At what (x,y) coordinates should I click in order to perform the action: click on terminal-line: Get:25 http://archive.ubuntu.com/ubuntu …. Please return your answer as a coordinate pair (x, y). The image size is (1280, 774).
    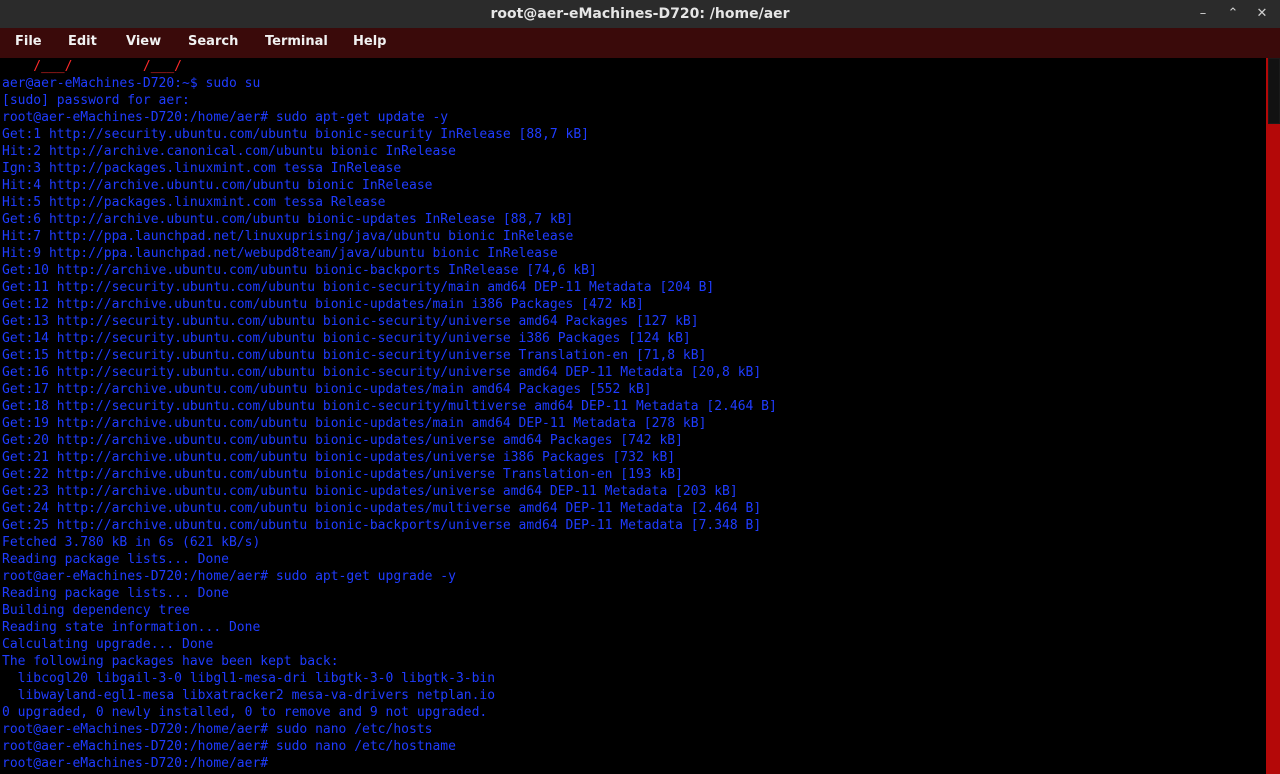
    Looking at the image, I should click on (382, 525).